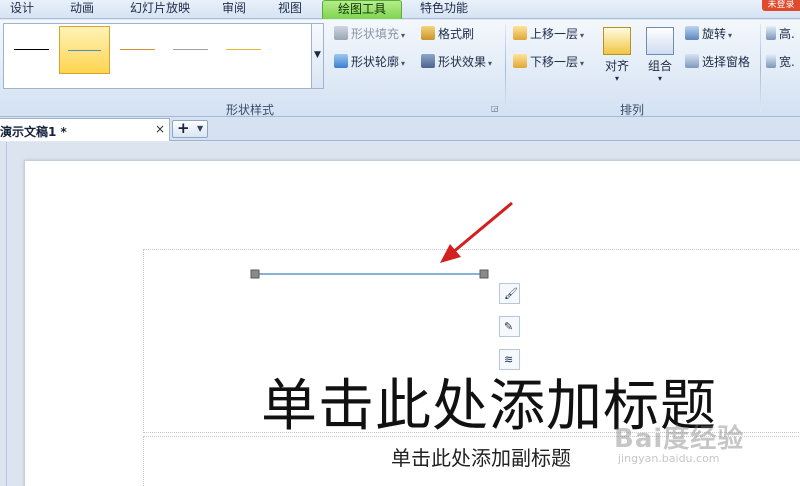  I want to click on shape-overlay, so click(381, 240).